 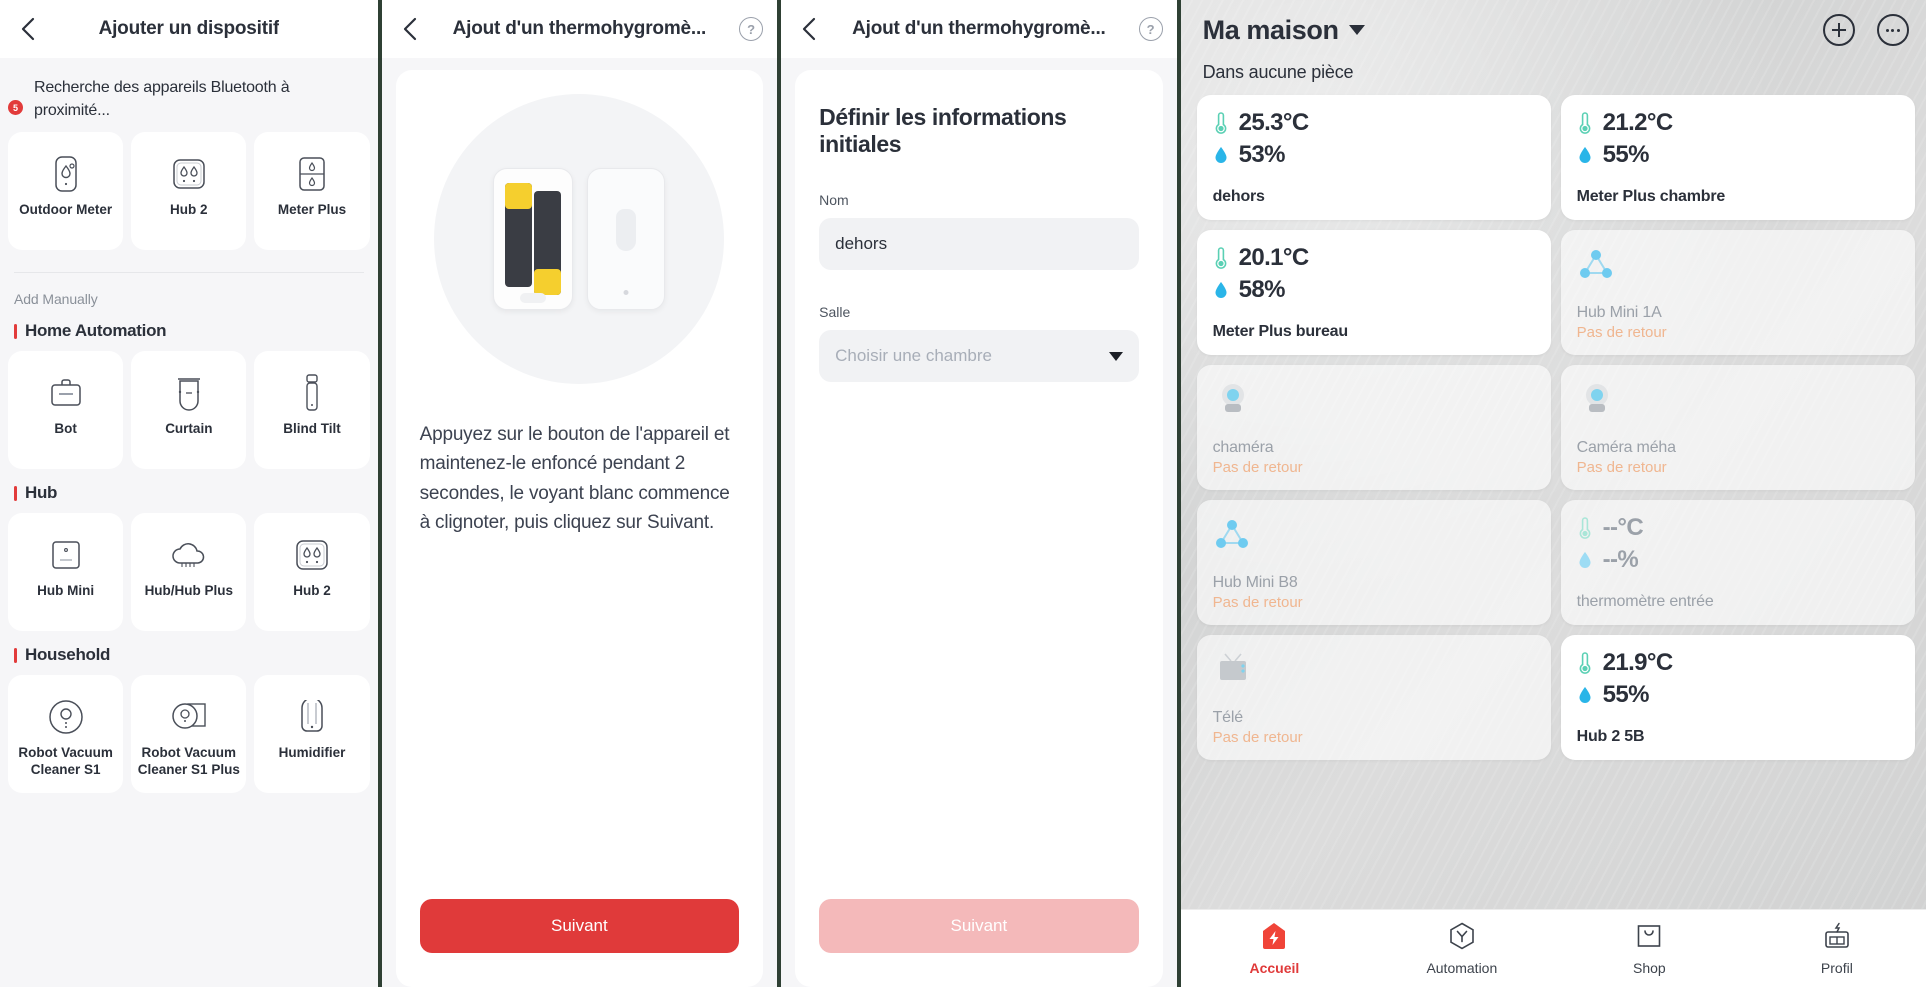 I want to click on device-card-dehors: 25.3°C 53% dehors, so click(x=1373, y=157).